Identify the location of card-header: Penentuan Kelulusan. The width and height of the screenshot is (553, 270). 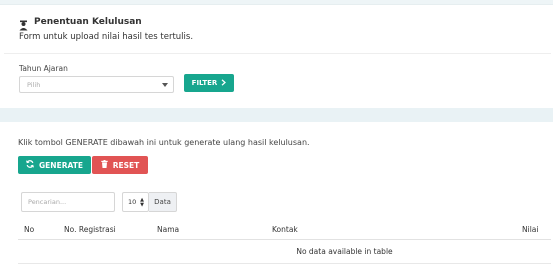
(80, 23).